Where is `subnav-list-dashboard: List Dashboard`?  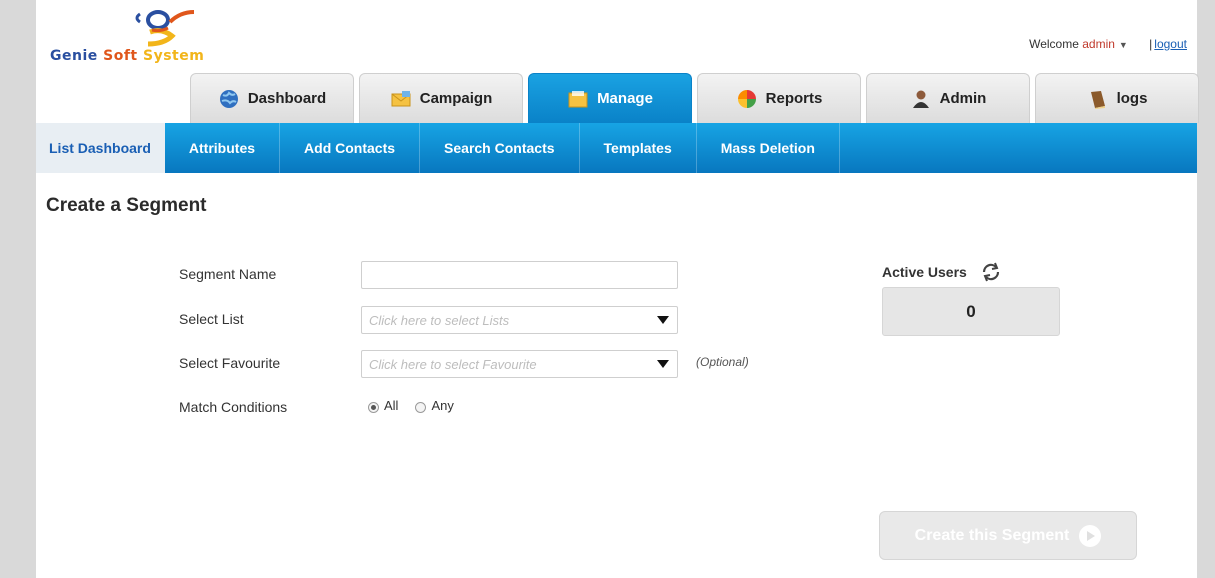 subnav-list-dashboard: List Dashboard is located at coordinates (100, 148).